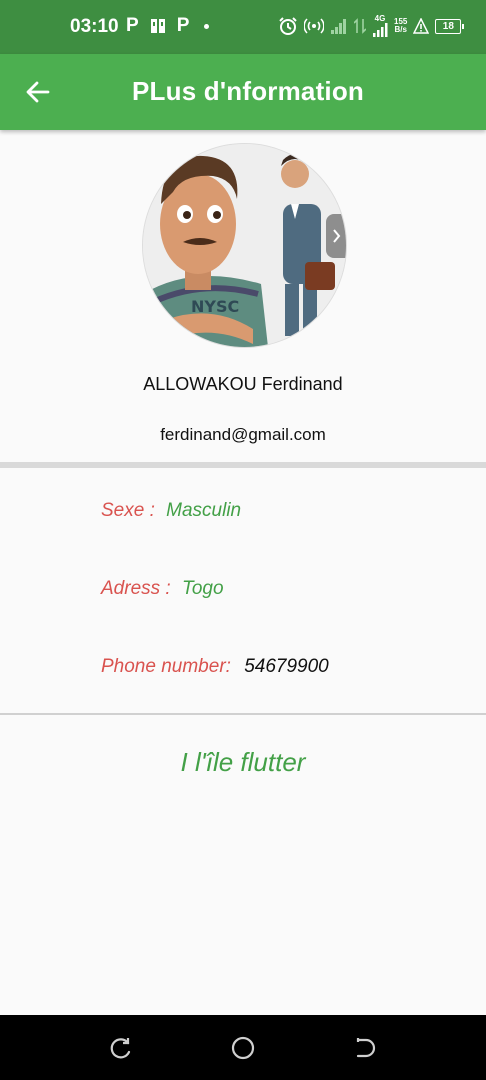  I want to click on system-status-icons: 4G 155 B/s 18, so click(371, 26).